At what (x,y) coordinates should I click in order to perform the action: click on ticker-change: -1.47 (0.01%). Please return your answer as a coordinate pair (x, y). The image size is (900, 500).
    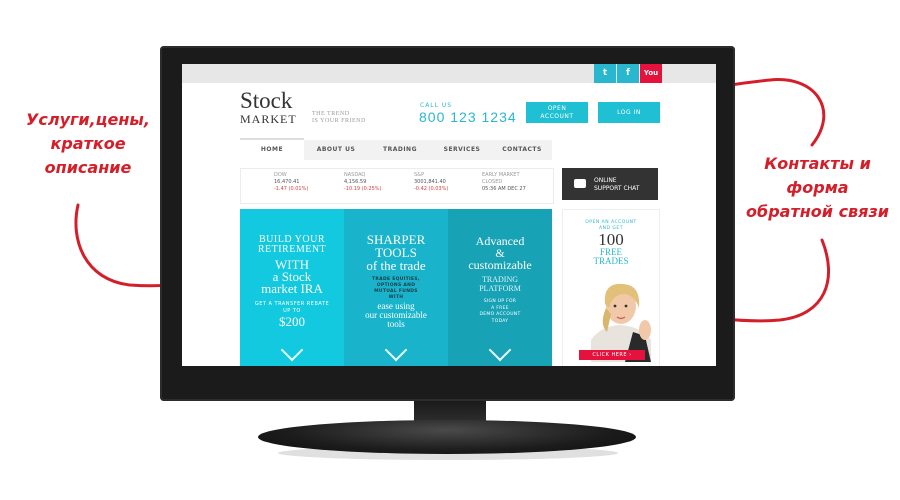
    Looking at the image, I should click on (291, 189).